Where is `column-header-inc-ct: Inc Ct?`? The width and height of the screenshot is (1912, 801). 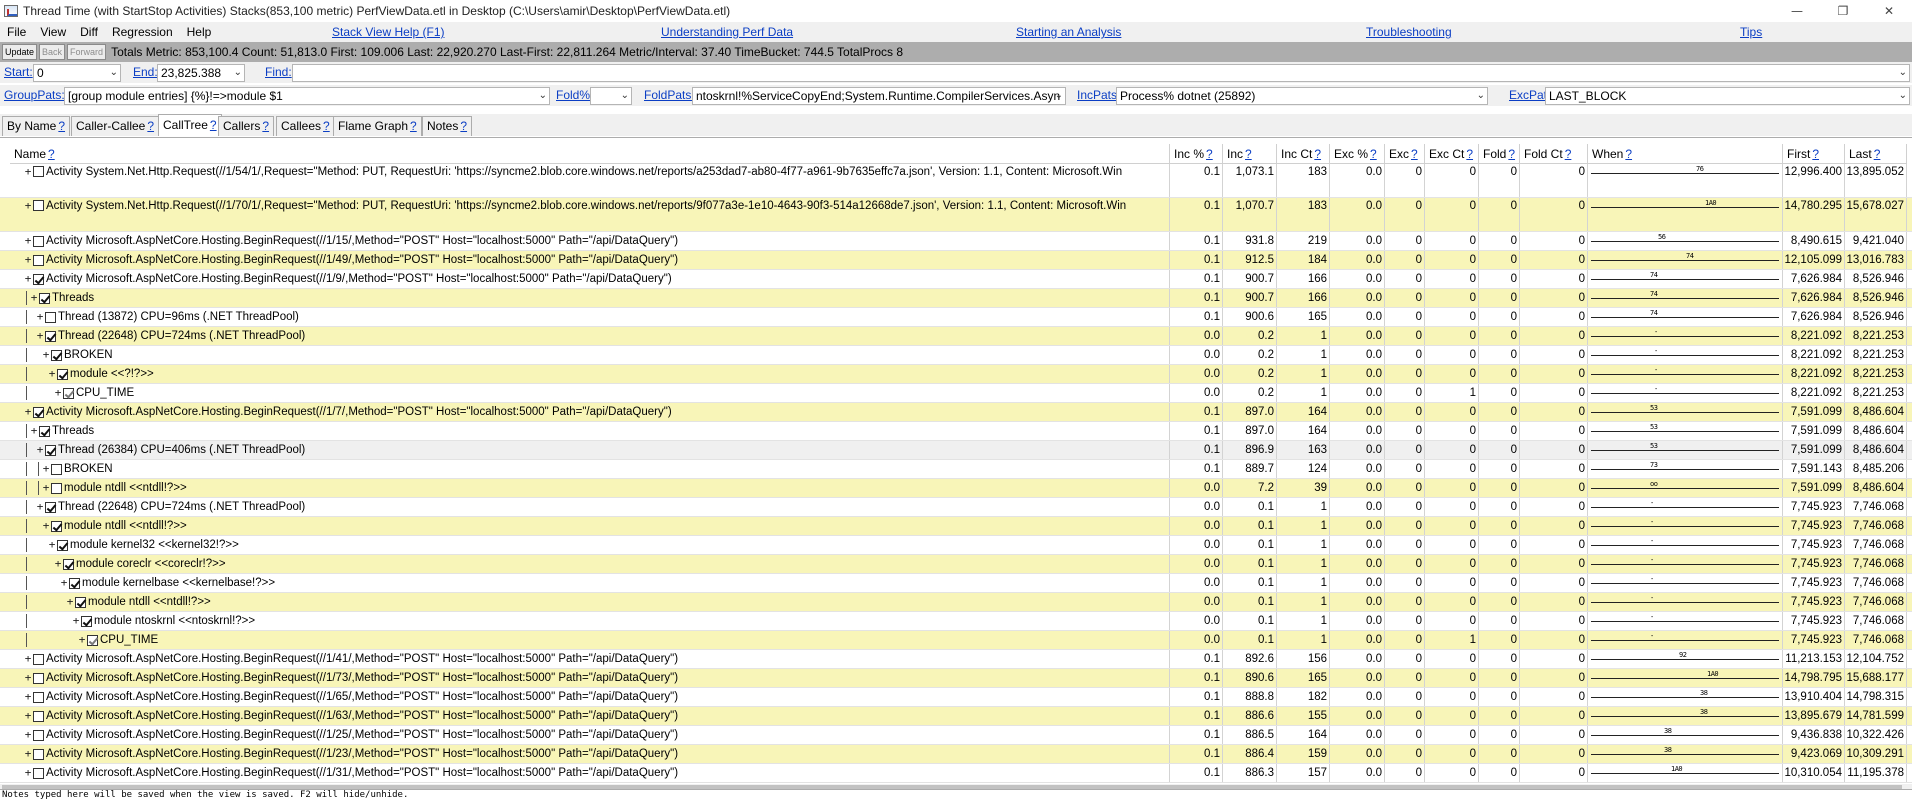
column-header-inc-ct: Inc Ct? is located at coordinates (1303, 154).